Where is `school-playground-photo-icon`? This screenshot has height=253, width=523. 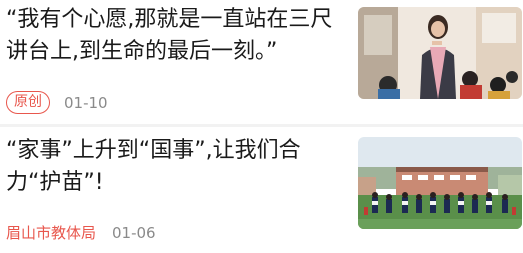
school-playground-photo-icon is located at coordinates (440, 183).